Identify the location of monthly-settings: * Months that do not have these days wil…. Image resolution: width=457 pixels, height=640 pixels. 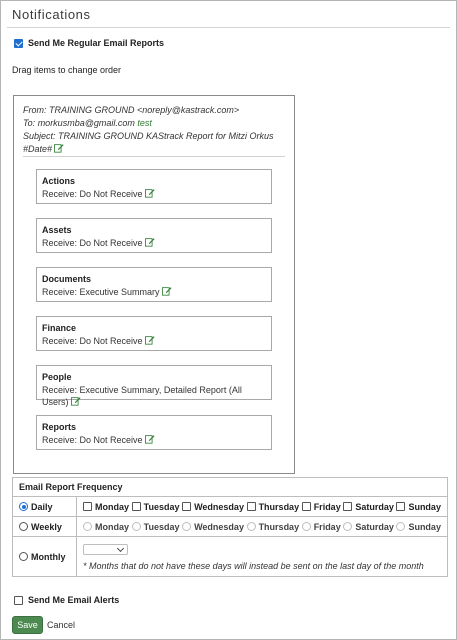
(262, 556).